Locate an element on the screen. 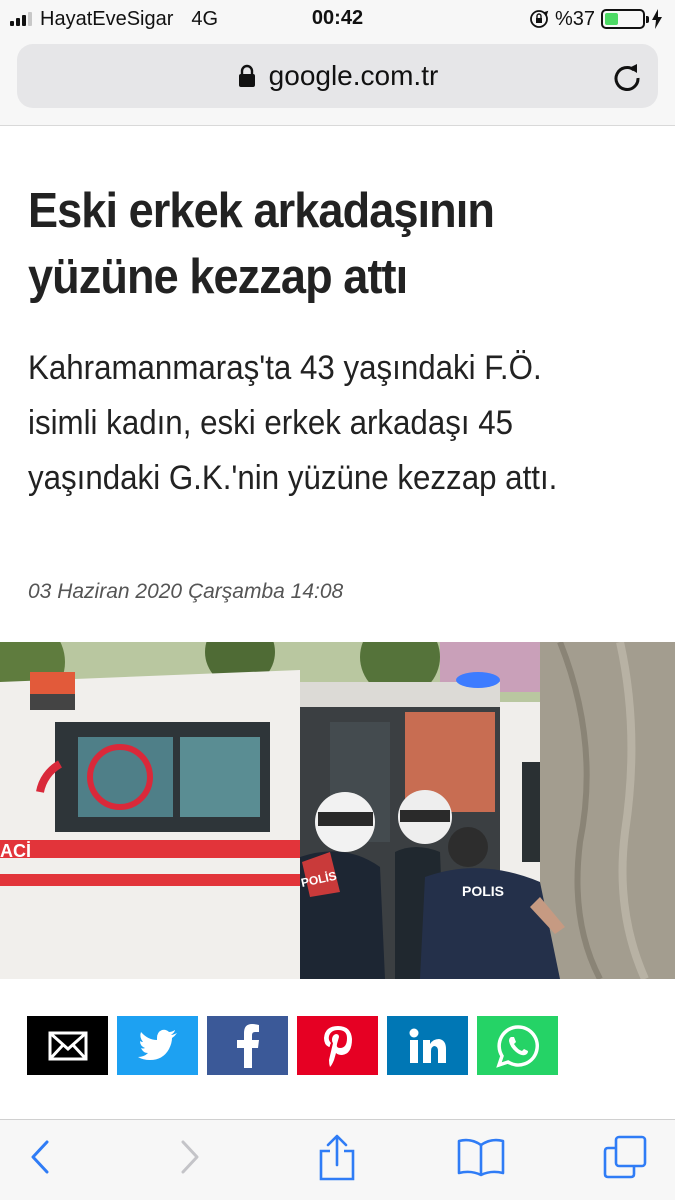 The image size is (675, 1200). bookmarks-button is located at coordinates (481, 1157).